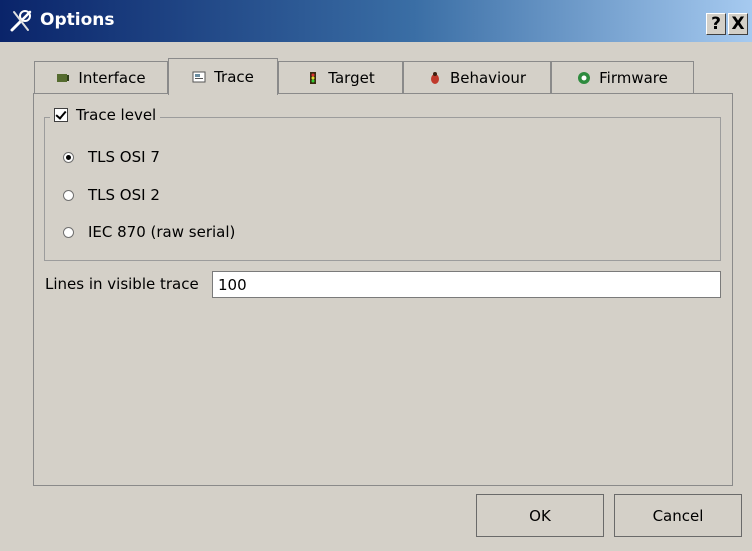  What do you see at coordinates (351, 77) in the screenshot?
I see `tab-target-label: Target` at bounding box center [351, 77].